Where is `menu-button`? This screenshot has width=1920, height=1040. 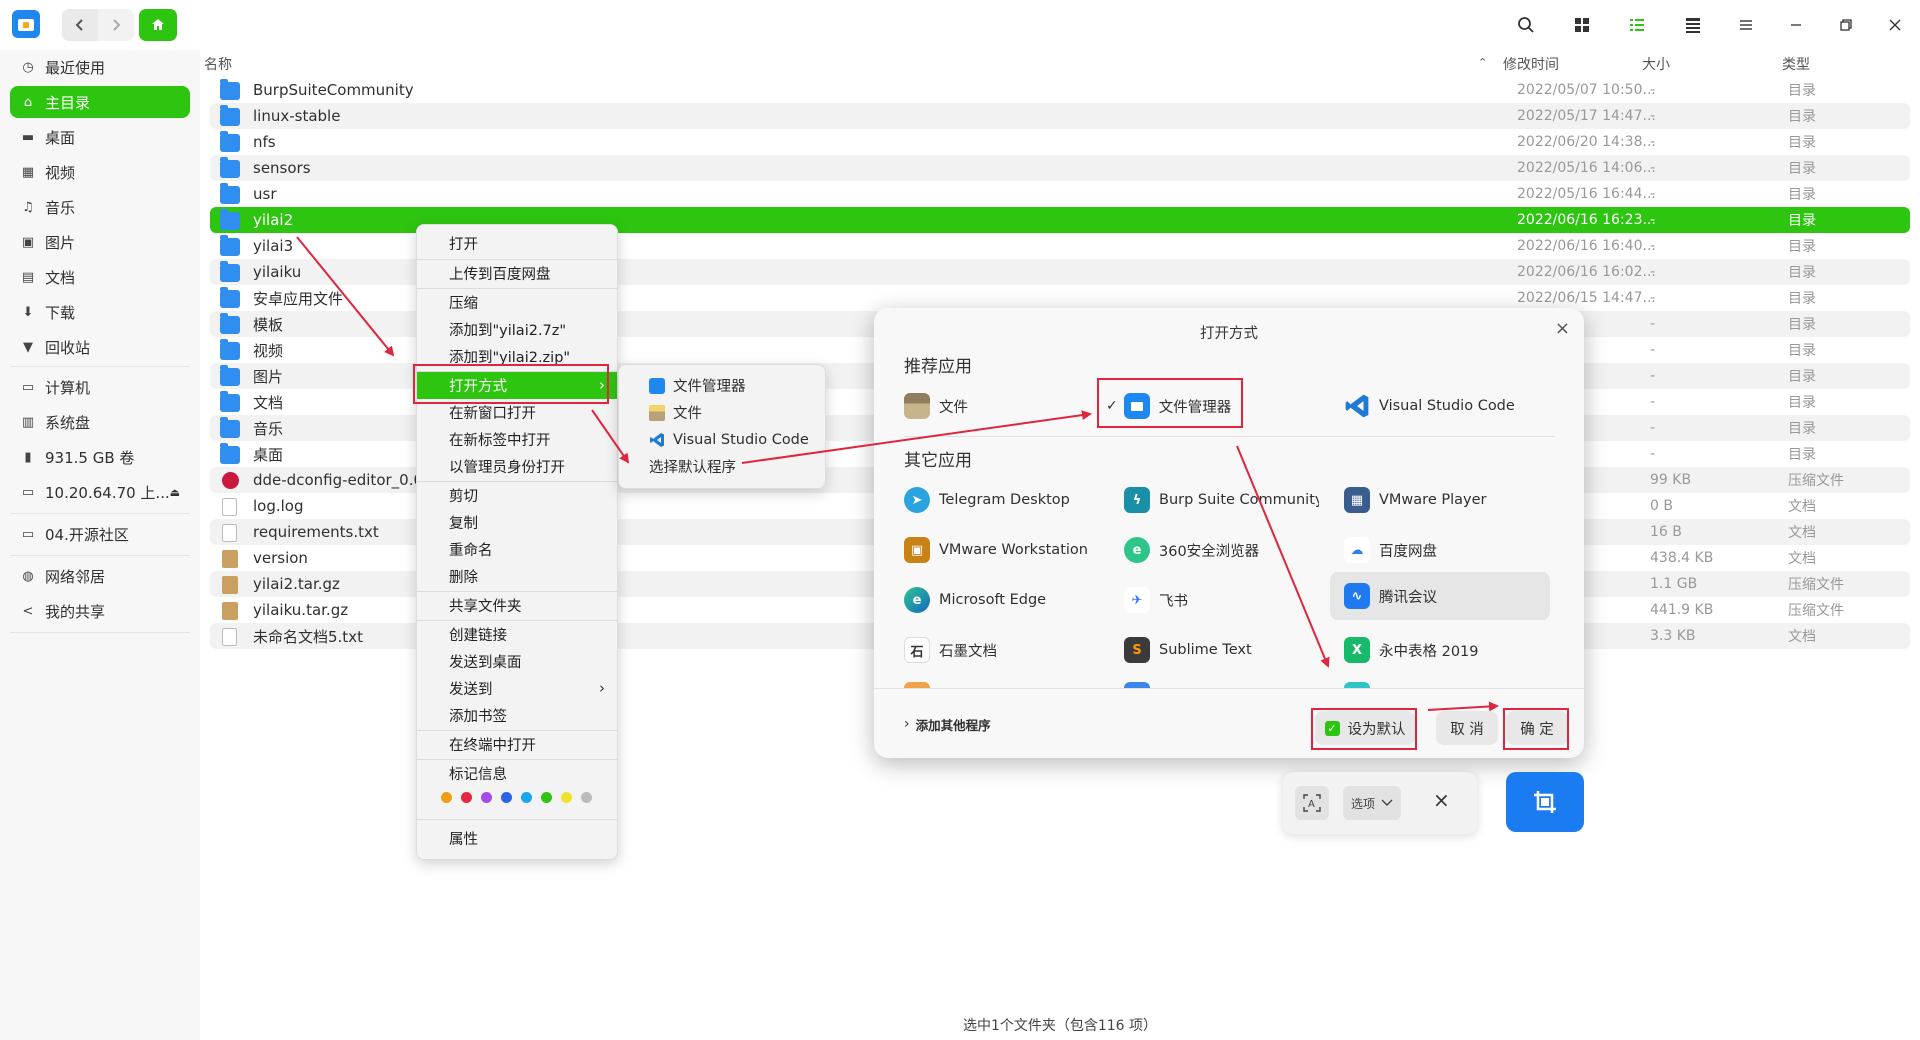
menu-button is located at coordinates (1746, 25).